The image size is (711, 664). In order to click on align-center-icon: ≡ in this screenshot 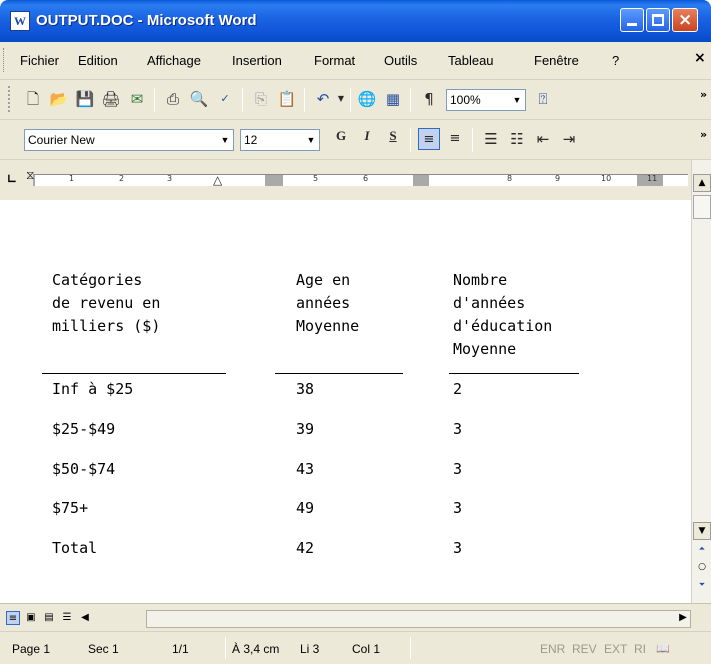, I will do `click(455, 139)`.